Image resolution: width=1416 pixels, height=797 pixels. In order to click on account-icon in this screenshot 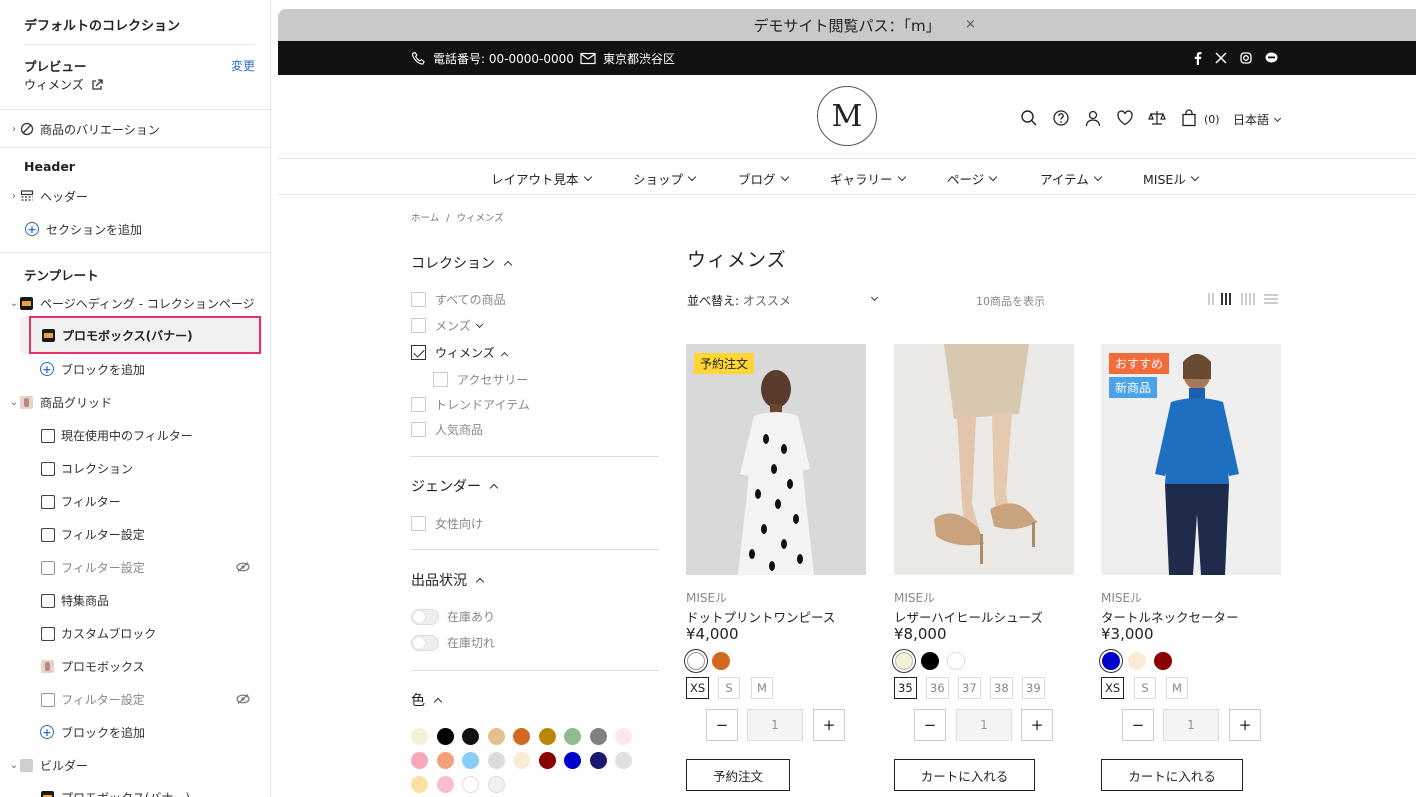, I will do `click(1093, 118)`.